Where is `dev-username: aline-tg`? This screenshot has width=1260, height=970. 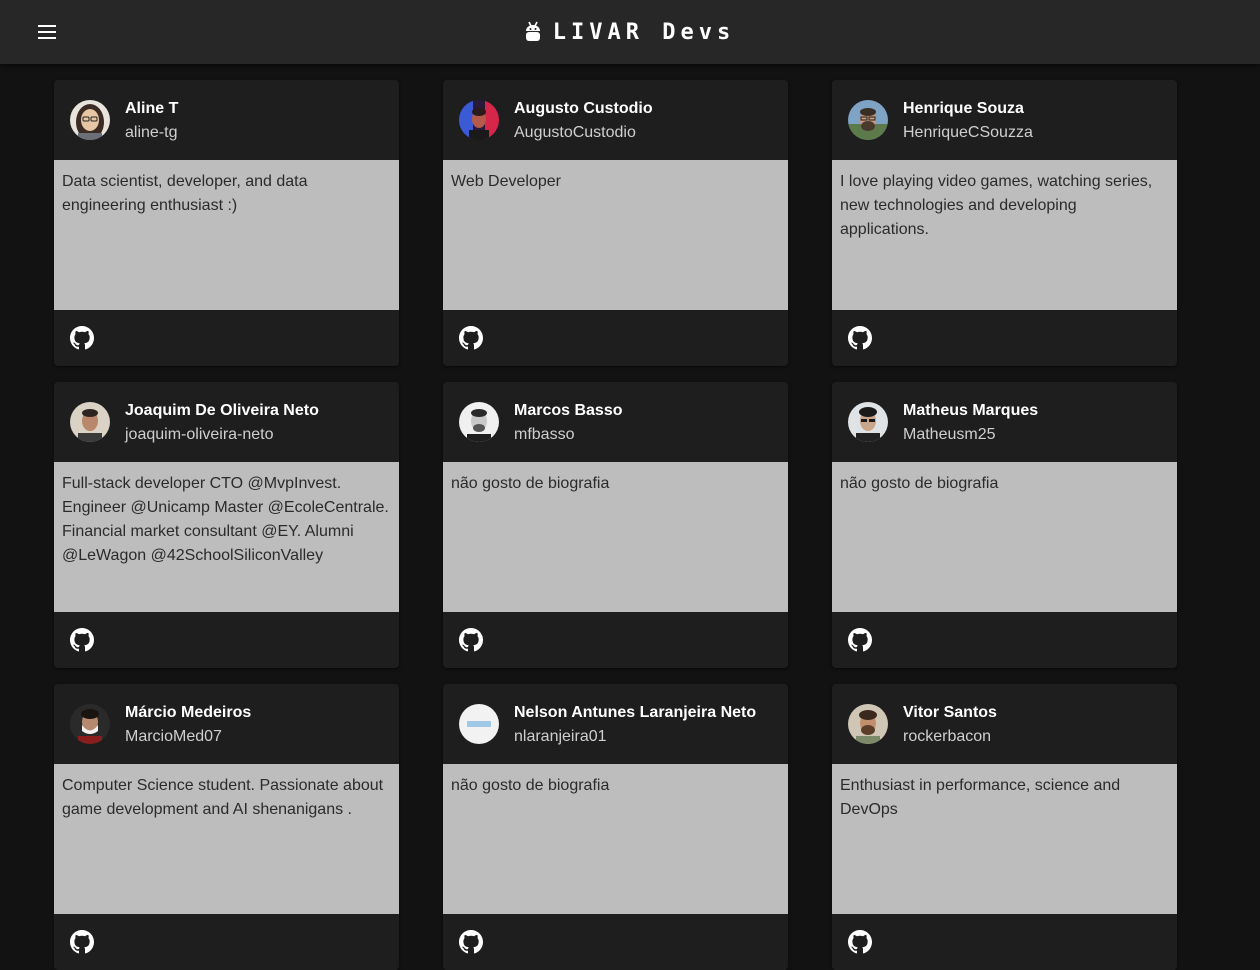 dev-username: aline-tg is located at coordinates (151, 132).